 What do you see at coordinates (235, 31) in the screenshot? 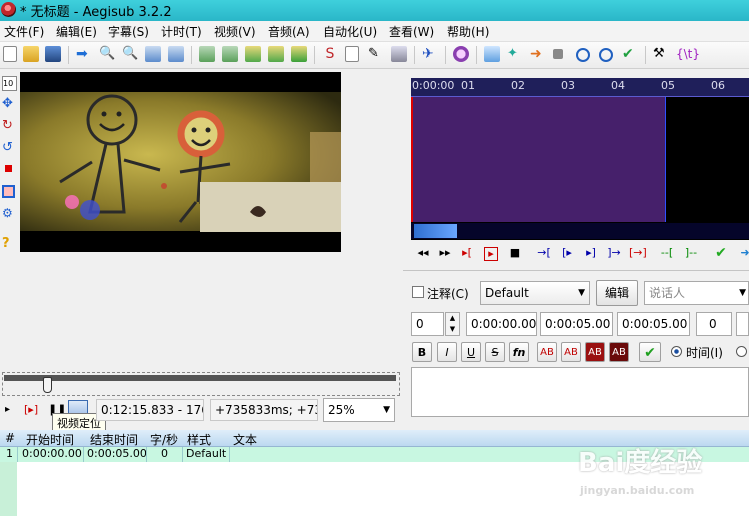
I see `menu-video: 视频(V)` at bounding box center [235, 31].